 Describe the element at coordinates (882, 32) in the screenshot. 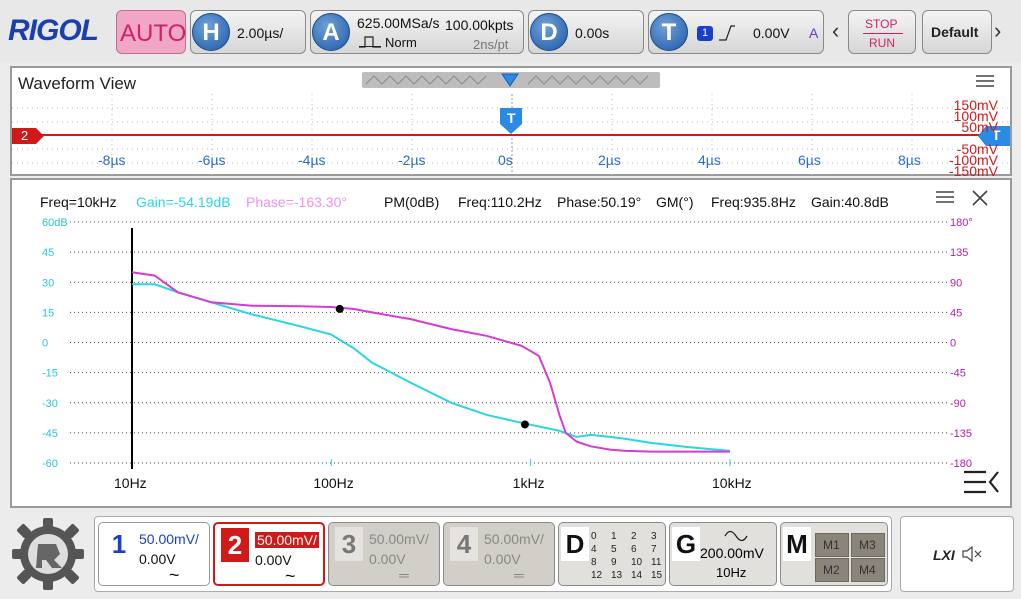

I see `stop-run-button: STOP RUN` at that location.